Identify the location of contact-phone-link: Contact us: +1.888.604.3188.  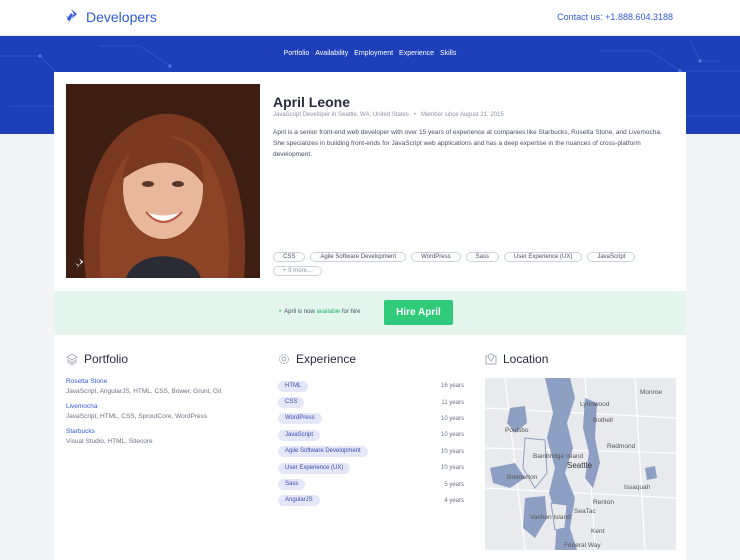
(615, 17).